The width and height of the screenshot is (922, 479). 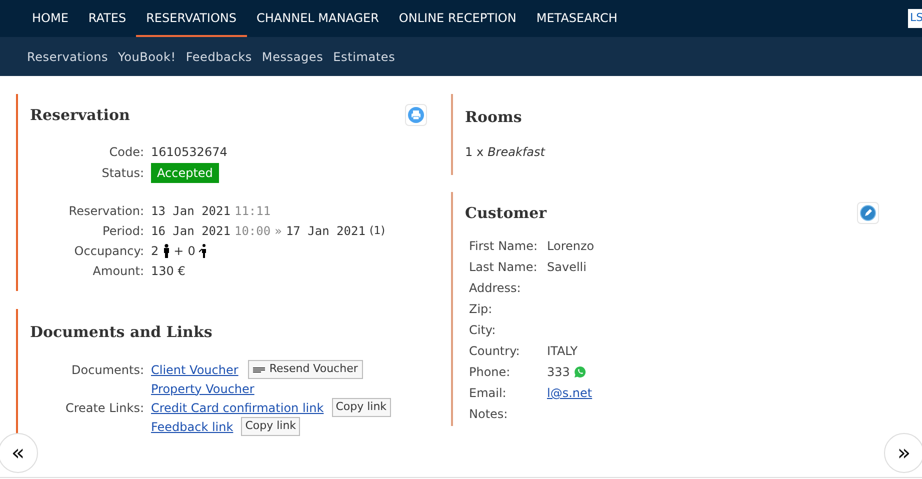 What do you see at coordinates (190, 231) in the screenshot?
I see `period-start: 16 Jan 2021` at bounding box center [190, 231].